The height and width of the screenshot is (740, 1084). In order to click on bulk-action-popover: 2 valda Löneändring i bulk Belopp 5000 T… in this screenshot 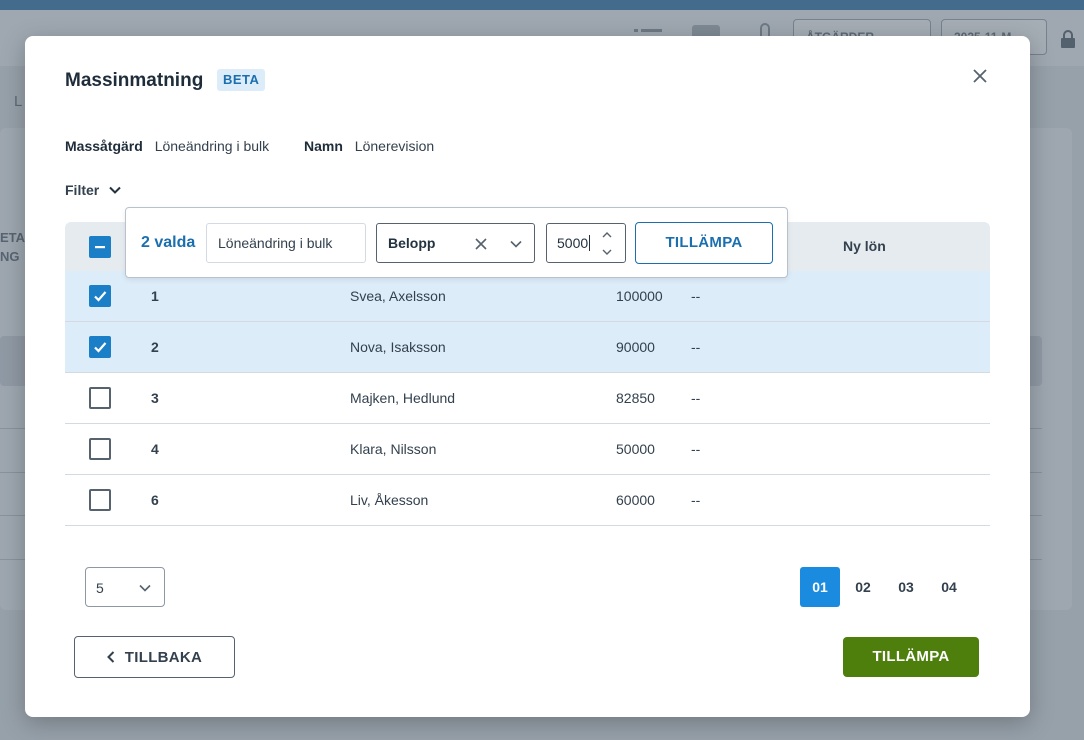, I will do `click(456, 242)`.